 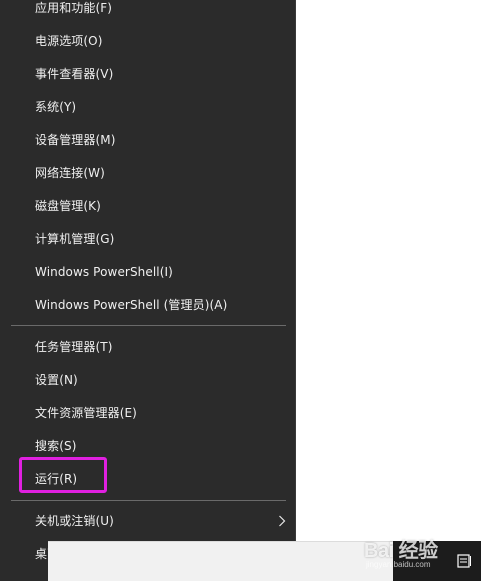 What do you see at coordinates (148, 73) in the screenshot?
I see `menu-item-event-viewer: 事件查看器(V)` at bounding box center [148, 73].